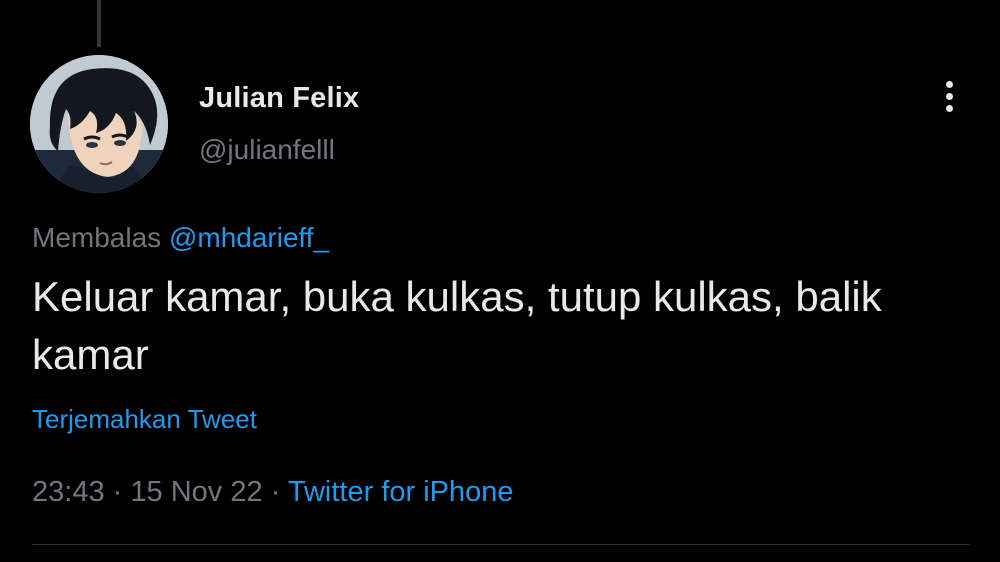 The image size is (1000, 562). Describe the element at coordinates (401, 492) in the screenshot. I see `tweet-source-link: Twitter for iPhone` at that location.